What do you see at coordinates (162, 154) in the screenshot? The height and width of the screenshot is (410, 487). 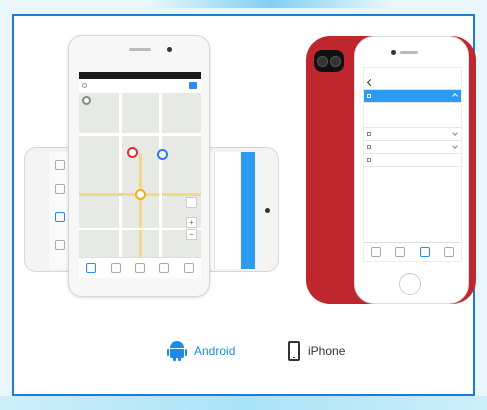 I see `vehicle-marker-ok-icon` at bounding box center [162, 154].